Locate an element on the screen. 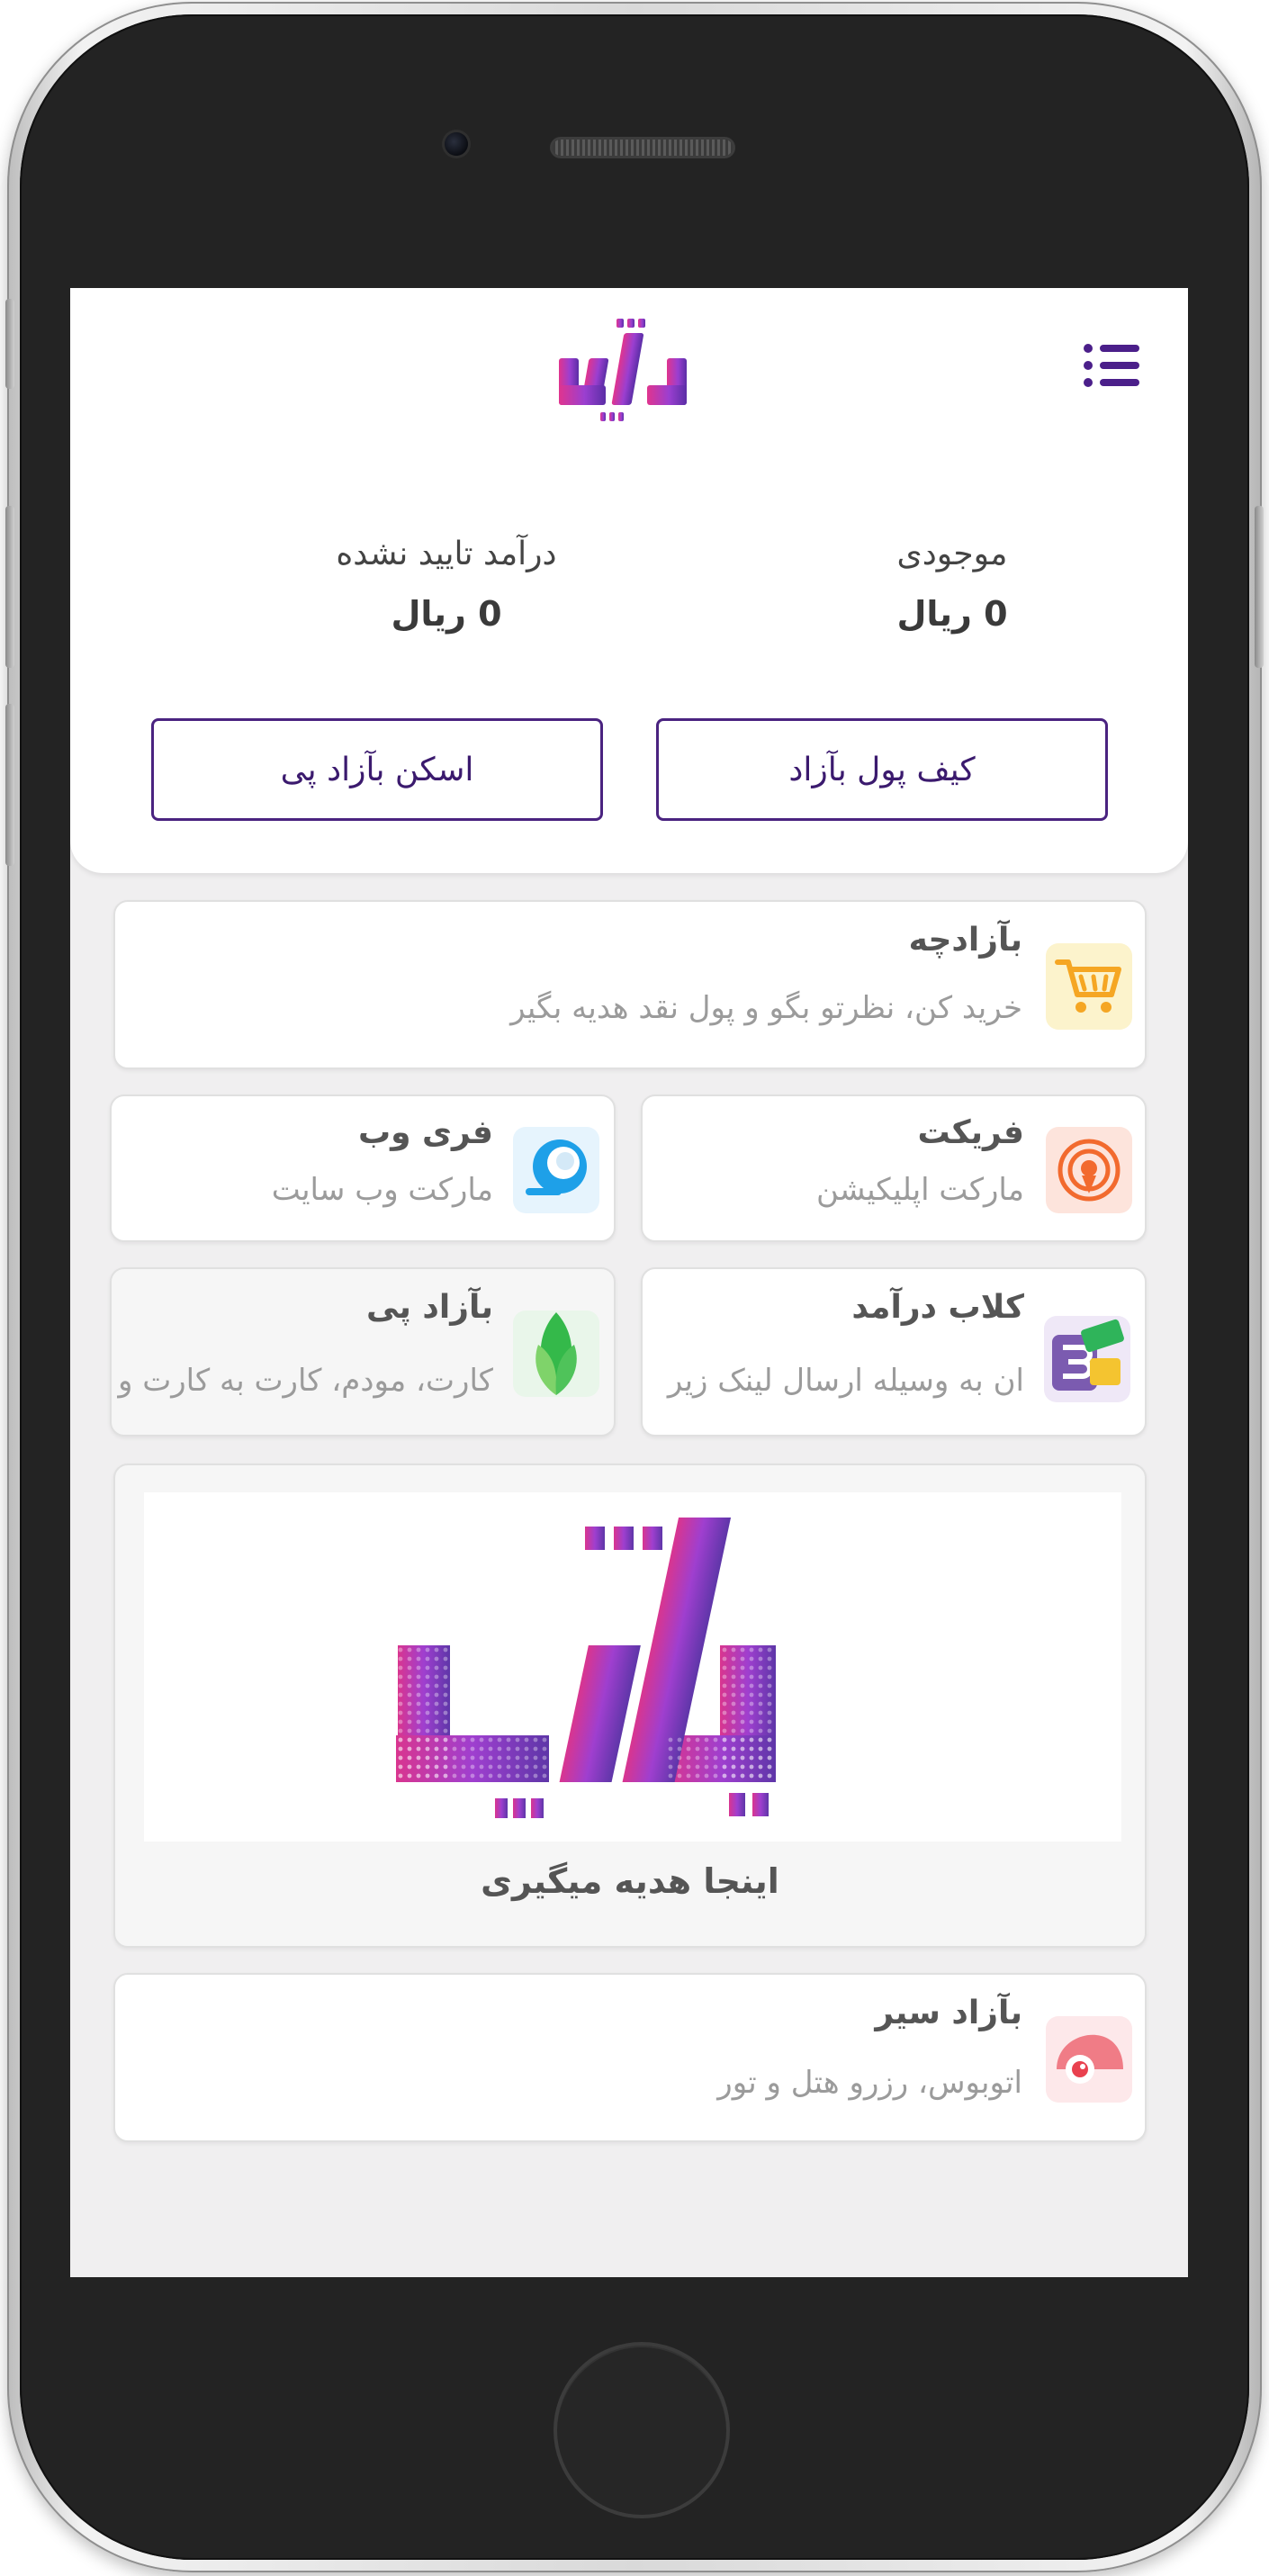 This screenshot has width=1269, height=2576. balance-value: 0 ریال is located at coordinates (952, 614).